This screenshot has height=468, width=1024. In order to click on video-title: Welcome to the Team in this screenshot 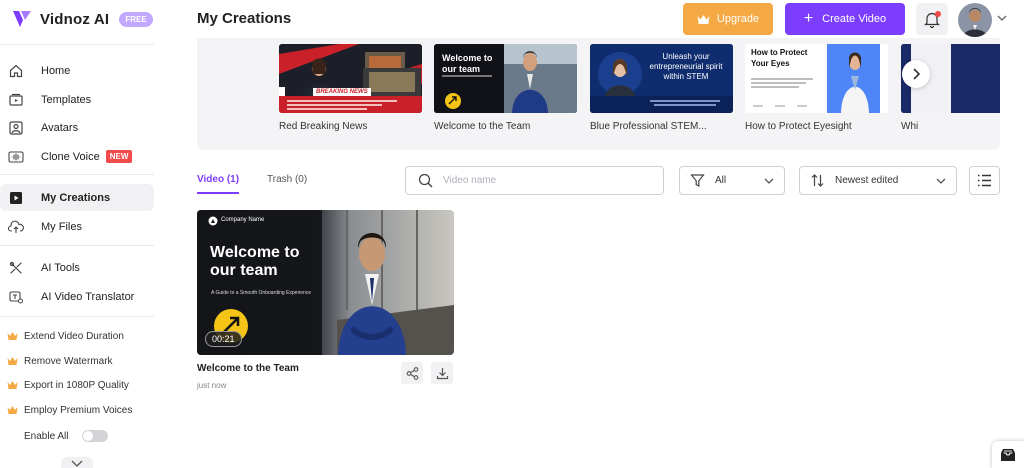, I will do `click(248, 368)`.